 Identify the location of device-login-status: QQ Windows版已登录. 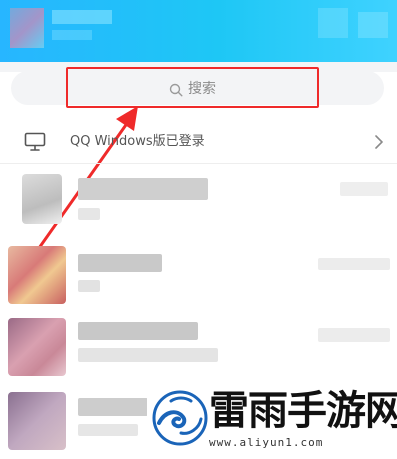
(137, 141).